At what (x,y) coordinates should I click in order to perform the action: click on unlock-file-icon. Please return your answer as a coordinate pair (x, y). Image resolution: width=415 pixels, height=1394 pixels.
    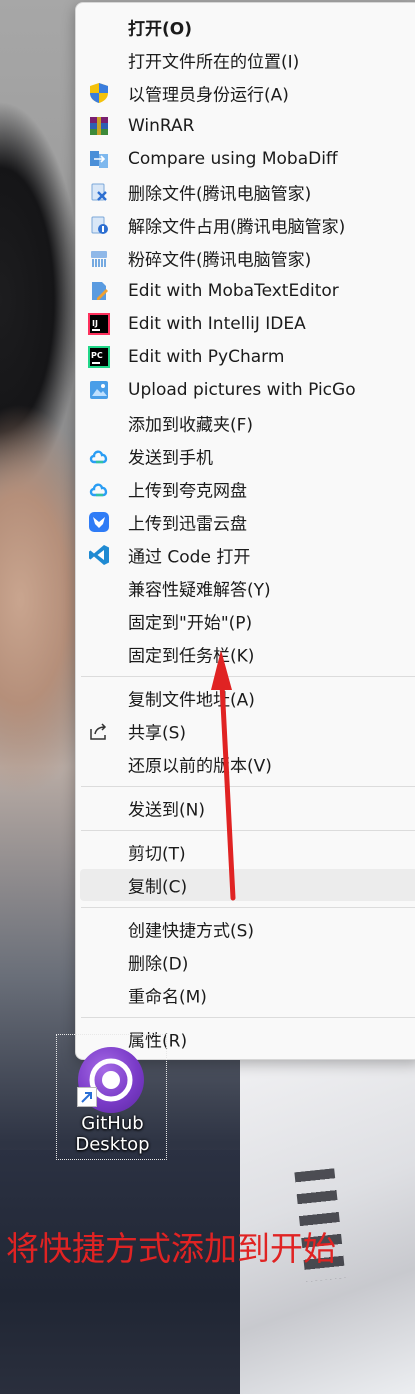
    Looking at the image, I should click on (99, 225).